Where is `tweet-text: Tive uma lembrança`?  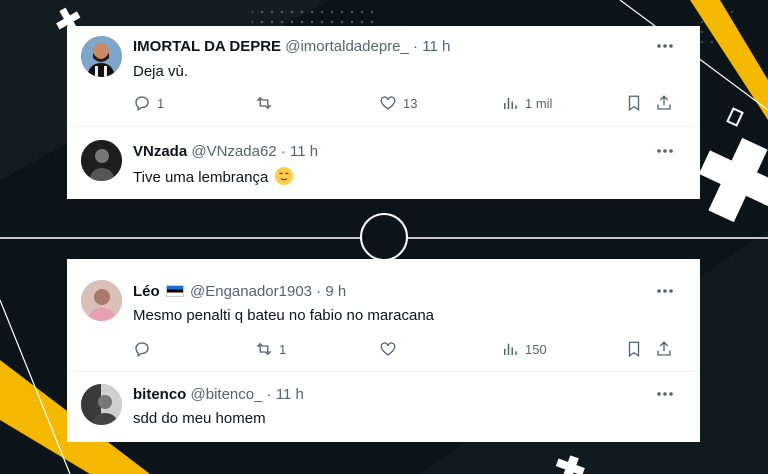
tweet-text: Tive uma lembrança is located at coordinates (201, 177).